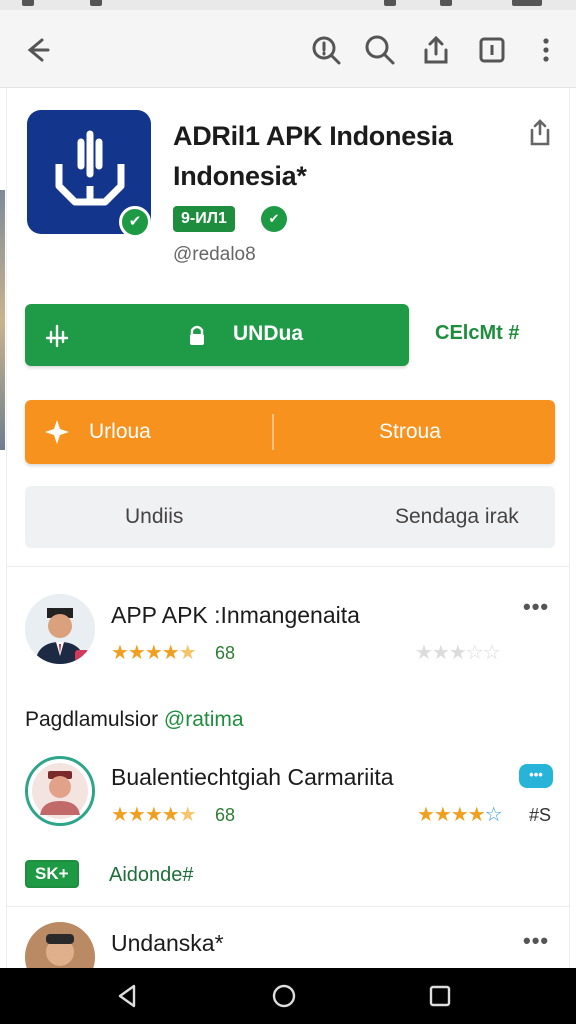  What do you see at coordinates (128, 996) in the screenshot?
I see `nav-back-icon` at bounding box center [128, 996].